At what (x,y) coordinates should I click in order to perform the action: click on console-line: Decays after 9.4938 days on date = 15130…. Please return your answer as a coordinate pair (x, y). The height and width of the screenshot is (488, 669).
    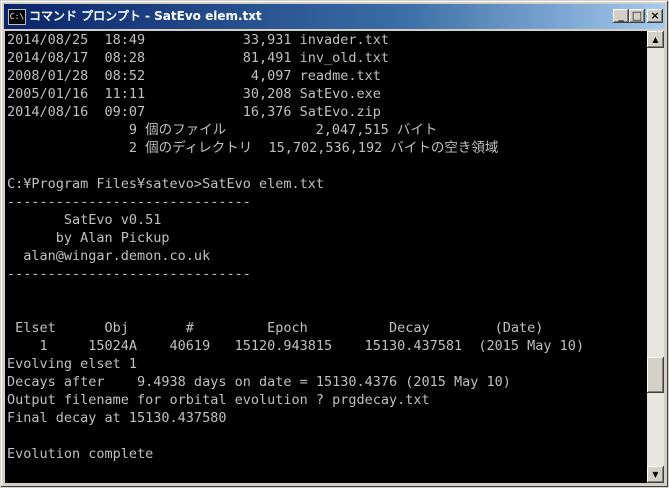
    Looking at the image, I should click on (259, 382).